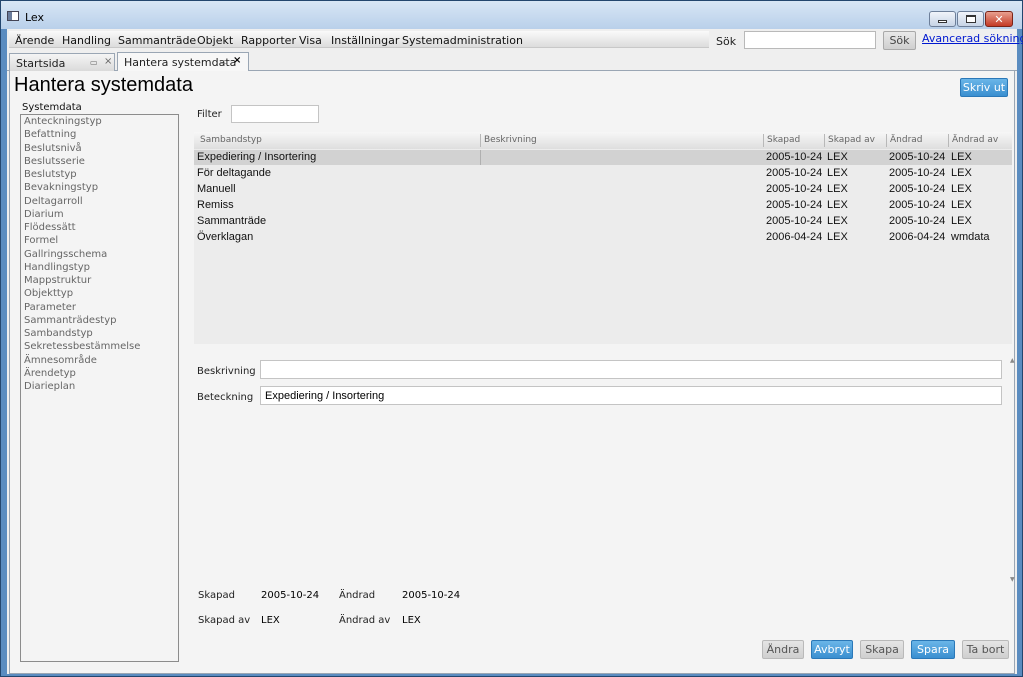  What do you see at coordinates (65, 254) in the screenshot?
I see `systemdata-item: Gallringsschema` at bounding box center [65, 254].